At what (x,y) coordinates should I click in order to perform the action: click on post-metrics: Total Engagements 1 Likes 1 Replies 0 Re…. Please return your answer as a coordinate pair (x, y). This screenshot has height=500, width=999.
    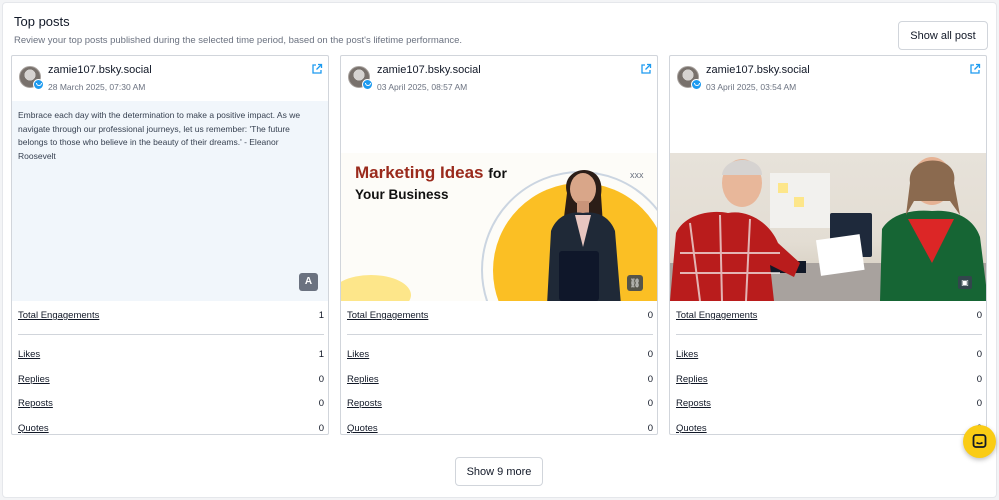
    Looking at the image, I should click on (171, 371).